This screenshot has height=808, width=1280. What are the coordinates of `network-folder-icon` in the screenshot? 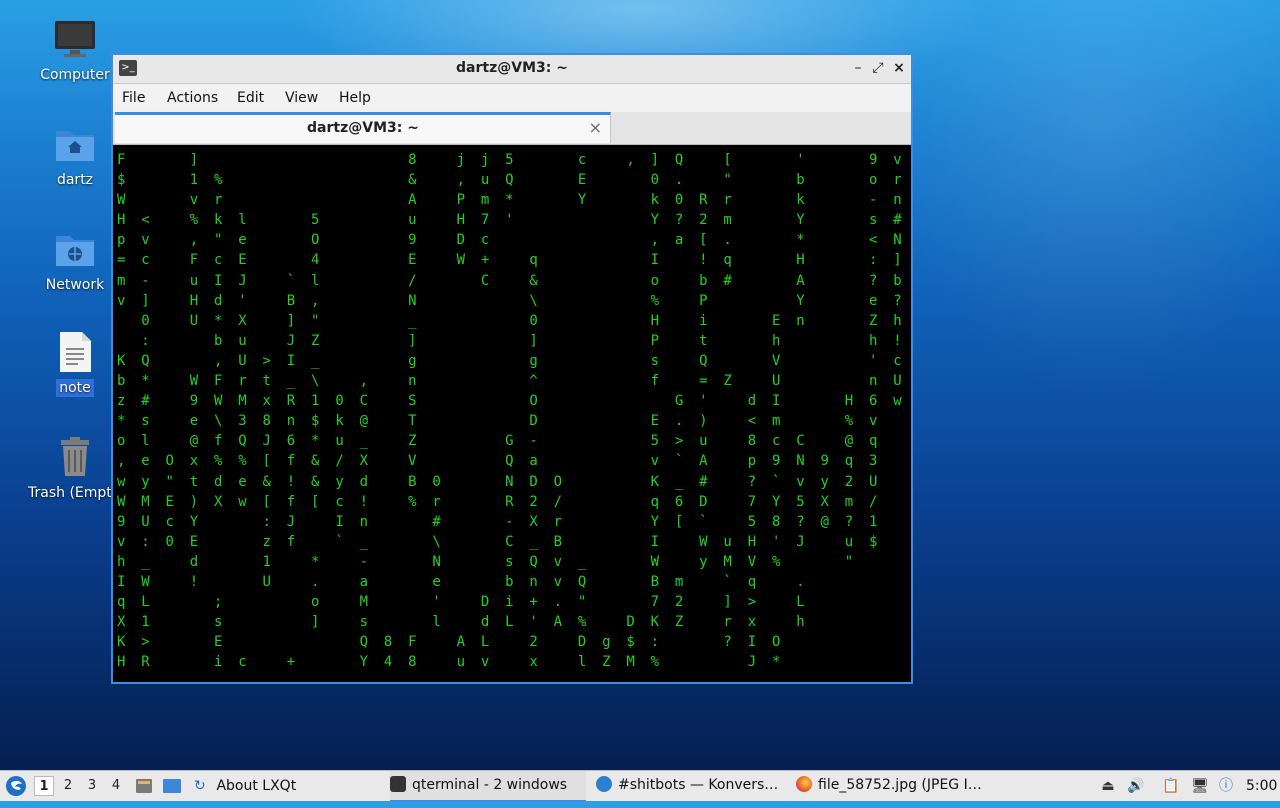 It's located at (75, 249).